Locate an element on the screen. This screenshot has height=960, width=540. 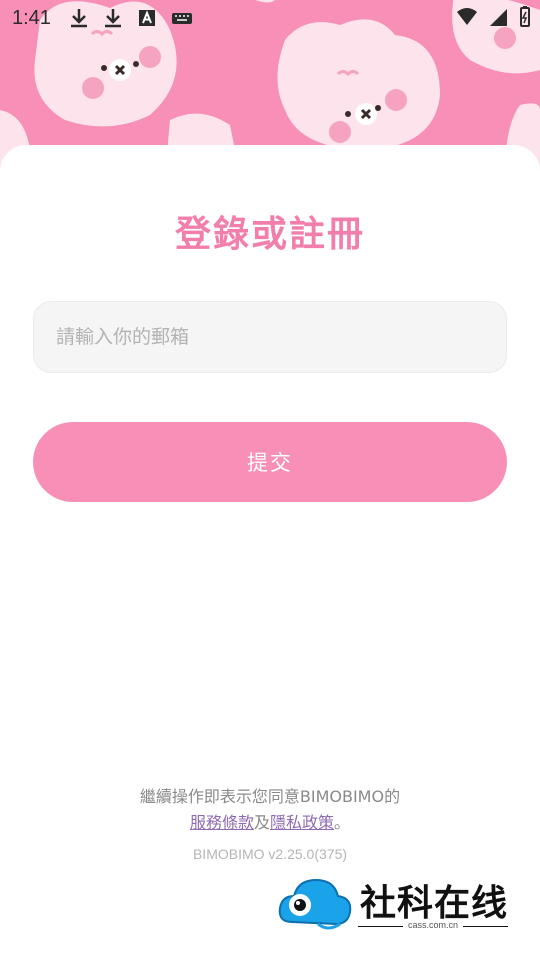
agreement-links: 服務條款及隱私政策。 is located at coordinates (270, 823).